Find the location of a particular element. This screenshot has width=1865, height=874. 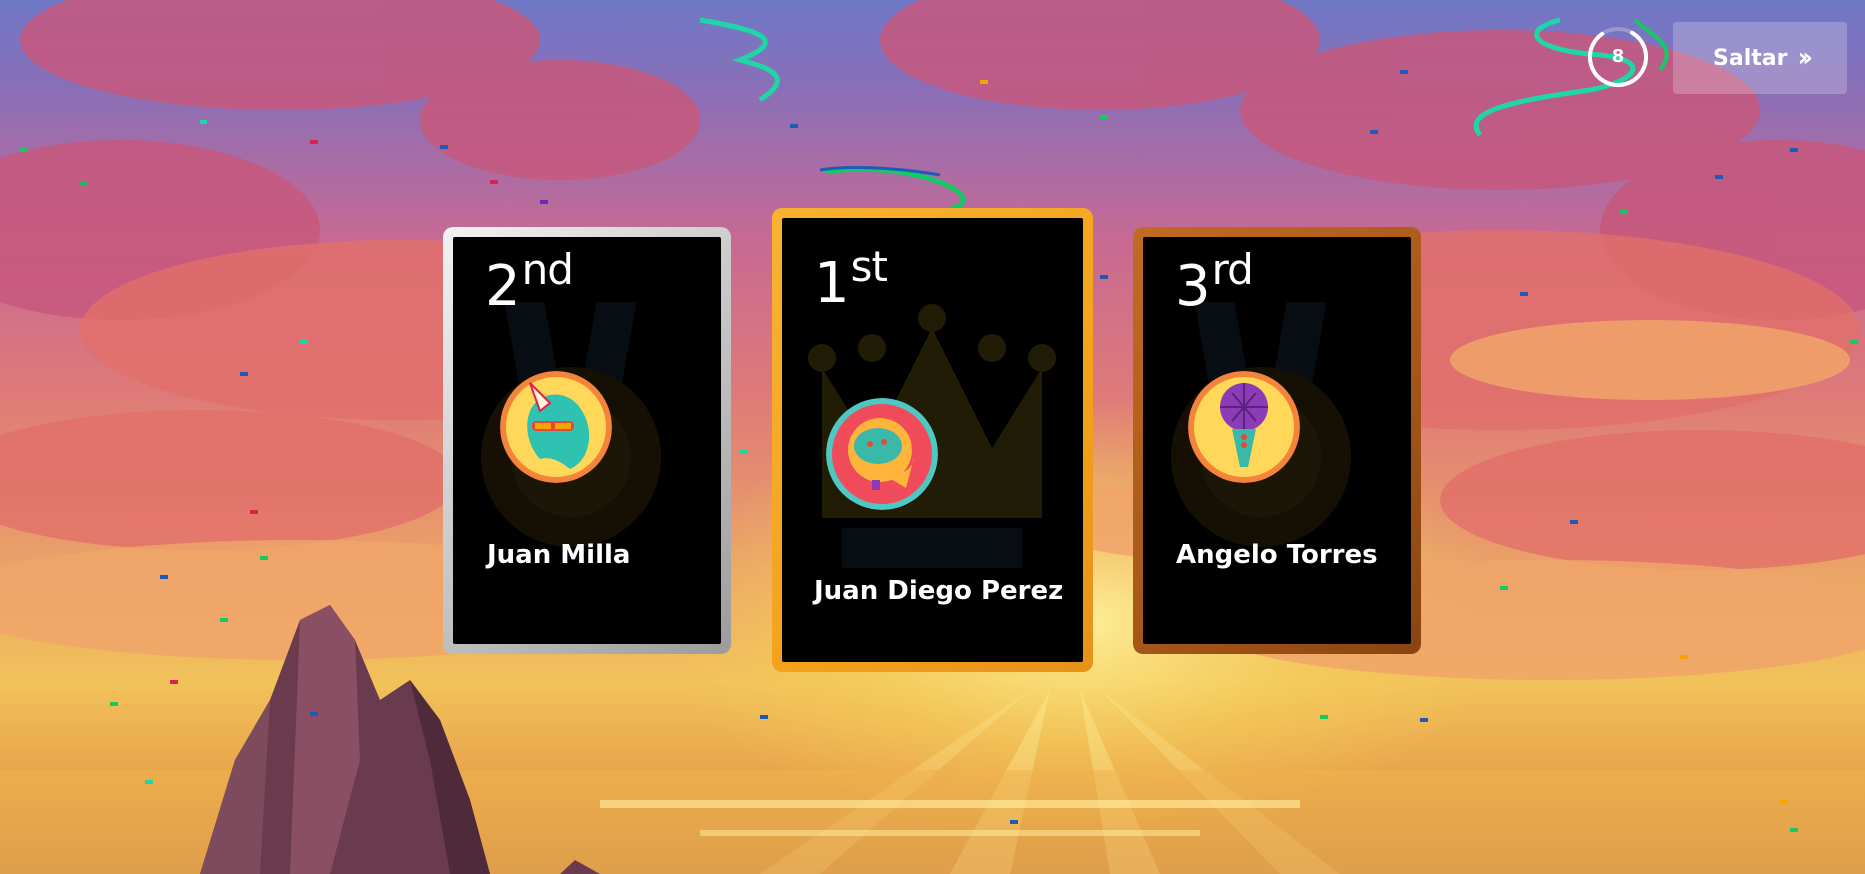

rank-number: 3 is located at coordinates (1193, 286).